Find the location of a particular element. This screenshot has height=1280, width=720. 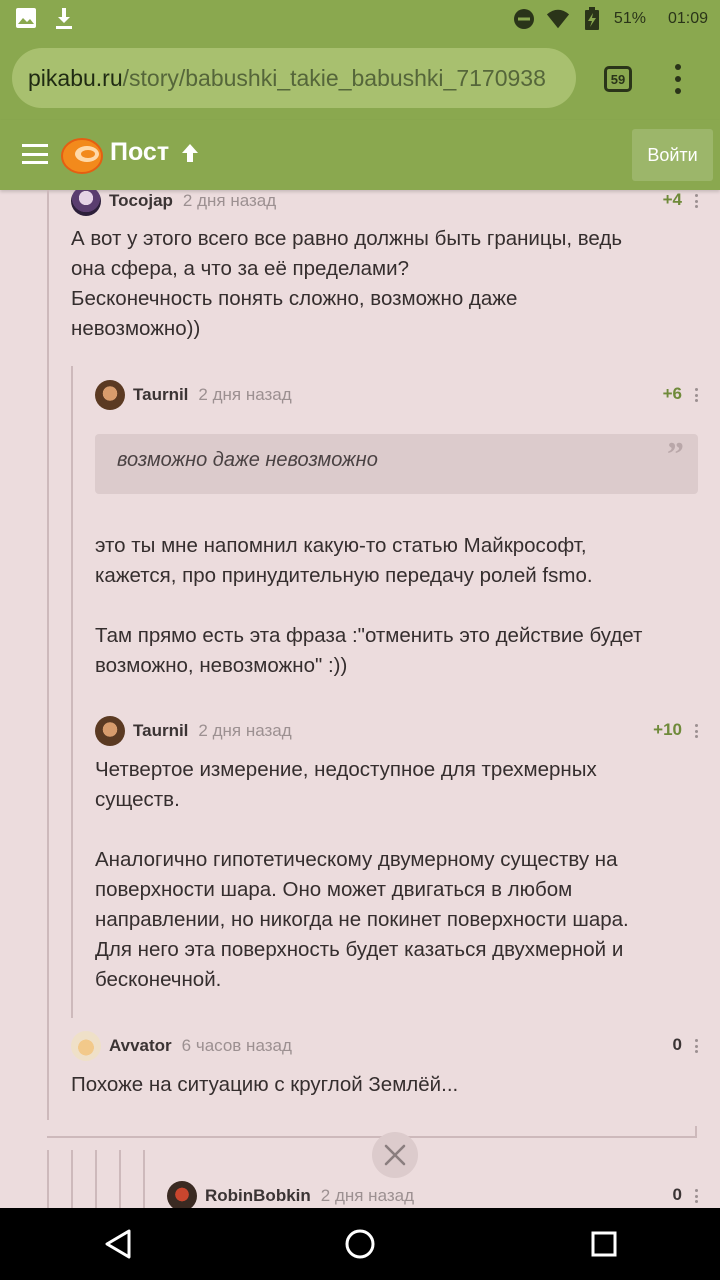

wifi-icon is located at coordinates (558, 19).